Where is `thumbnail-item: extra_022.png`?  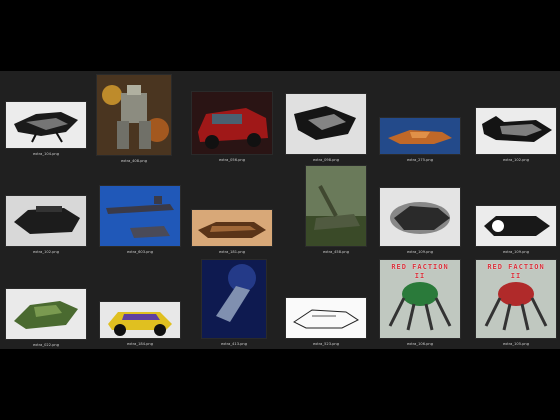 thumbnail-item: extra_022.png is located at coordinates (46, 318).